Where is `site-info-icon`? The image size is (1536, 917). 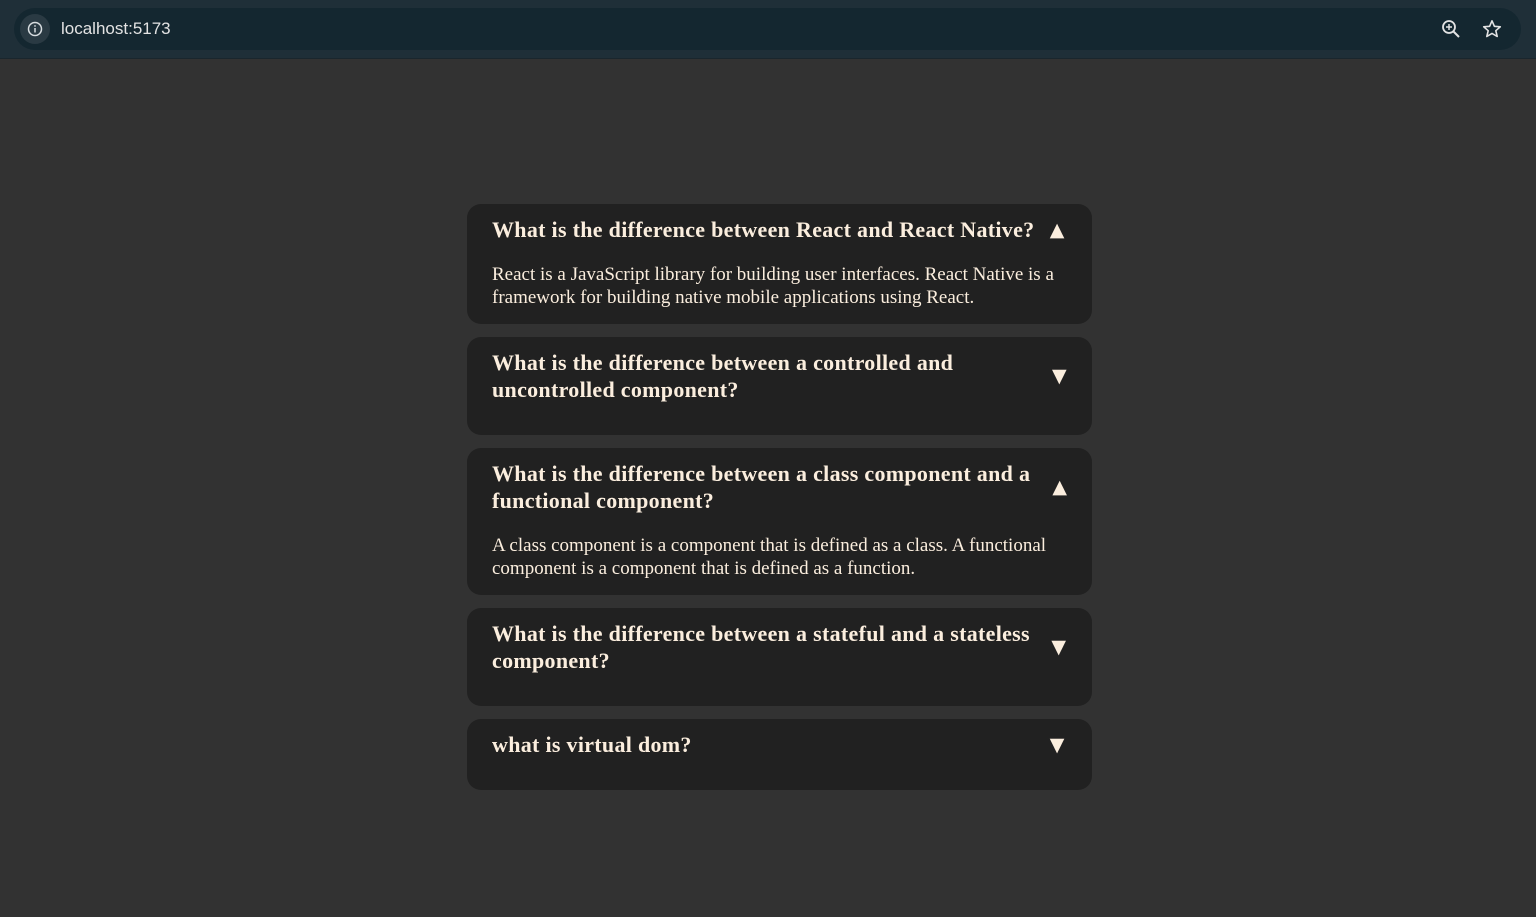
site-info-icon is located at coordinates (35, 29).